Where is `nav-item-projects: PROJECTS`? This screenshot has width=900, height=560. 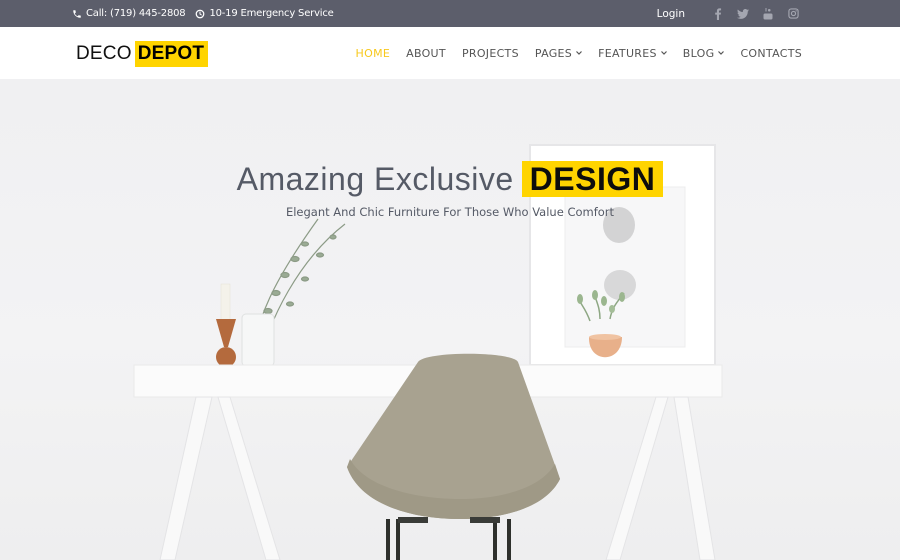 nav-item-projects: PROJECTS is located at coordinates (490, 53).